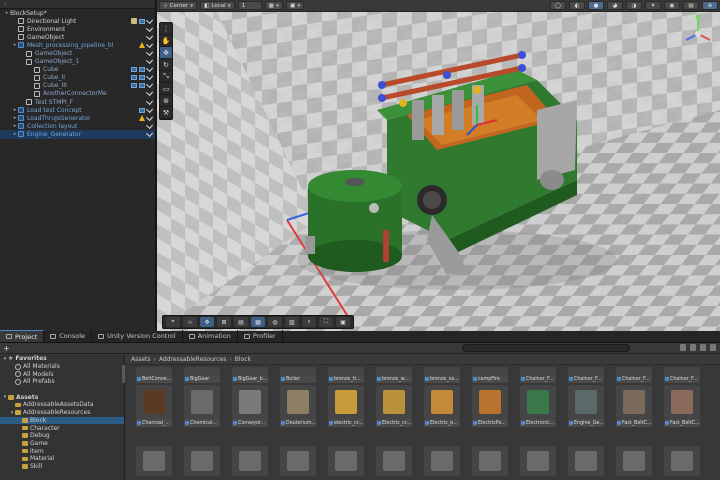  Describe the element at coordinates (577, 5) in the screenshot. I see `shaded-toggle: ◐` at that location.